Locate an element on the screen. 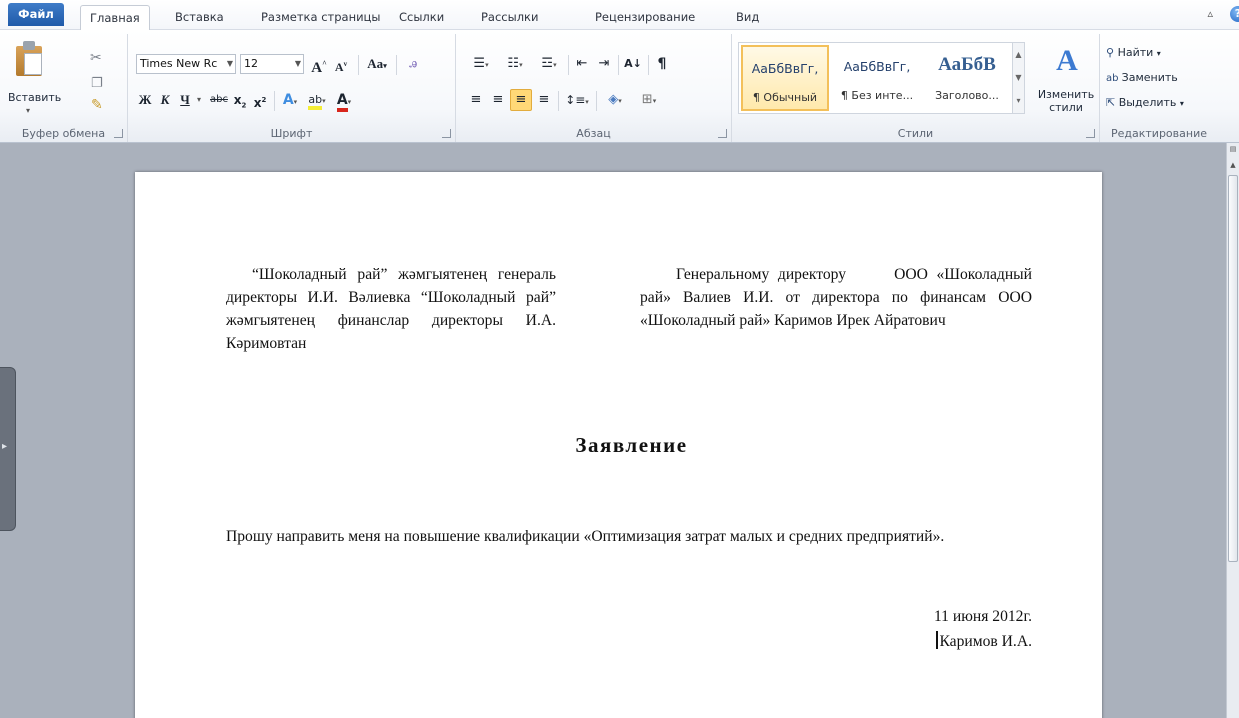 This screenshot has width=1239, height=718. line-spacing-icon: ↕≡▾ is located at coordinates (577, 100).